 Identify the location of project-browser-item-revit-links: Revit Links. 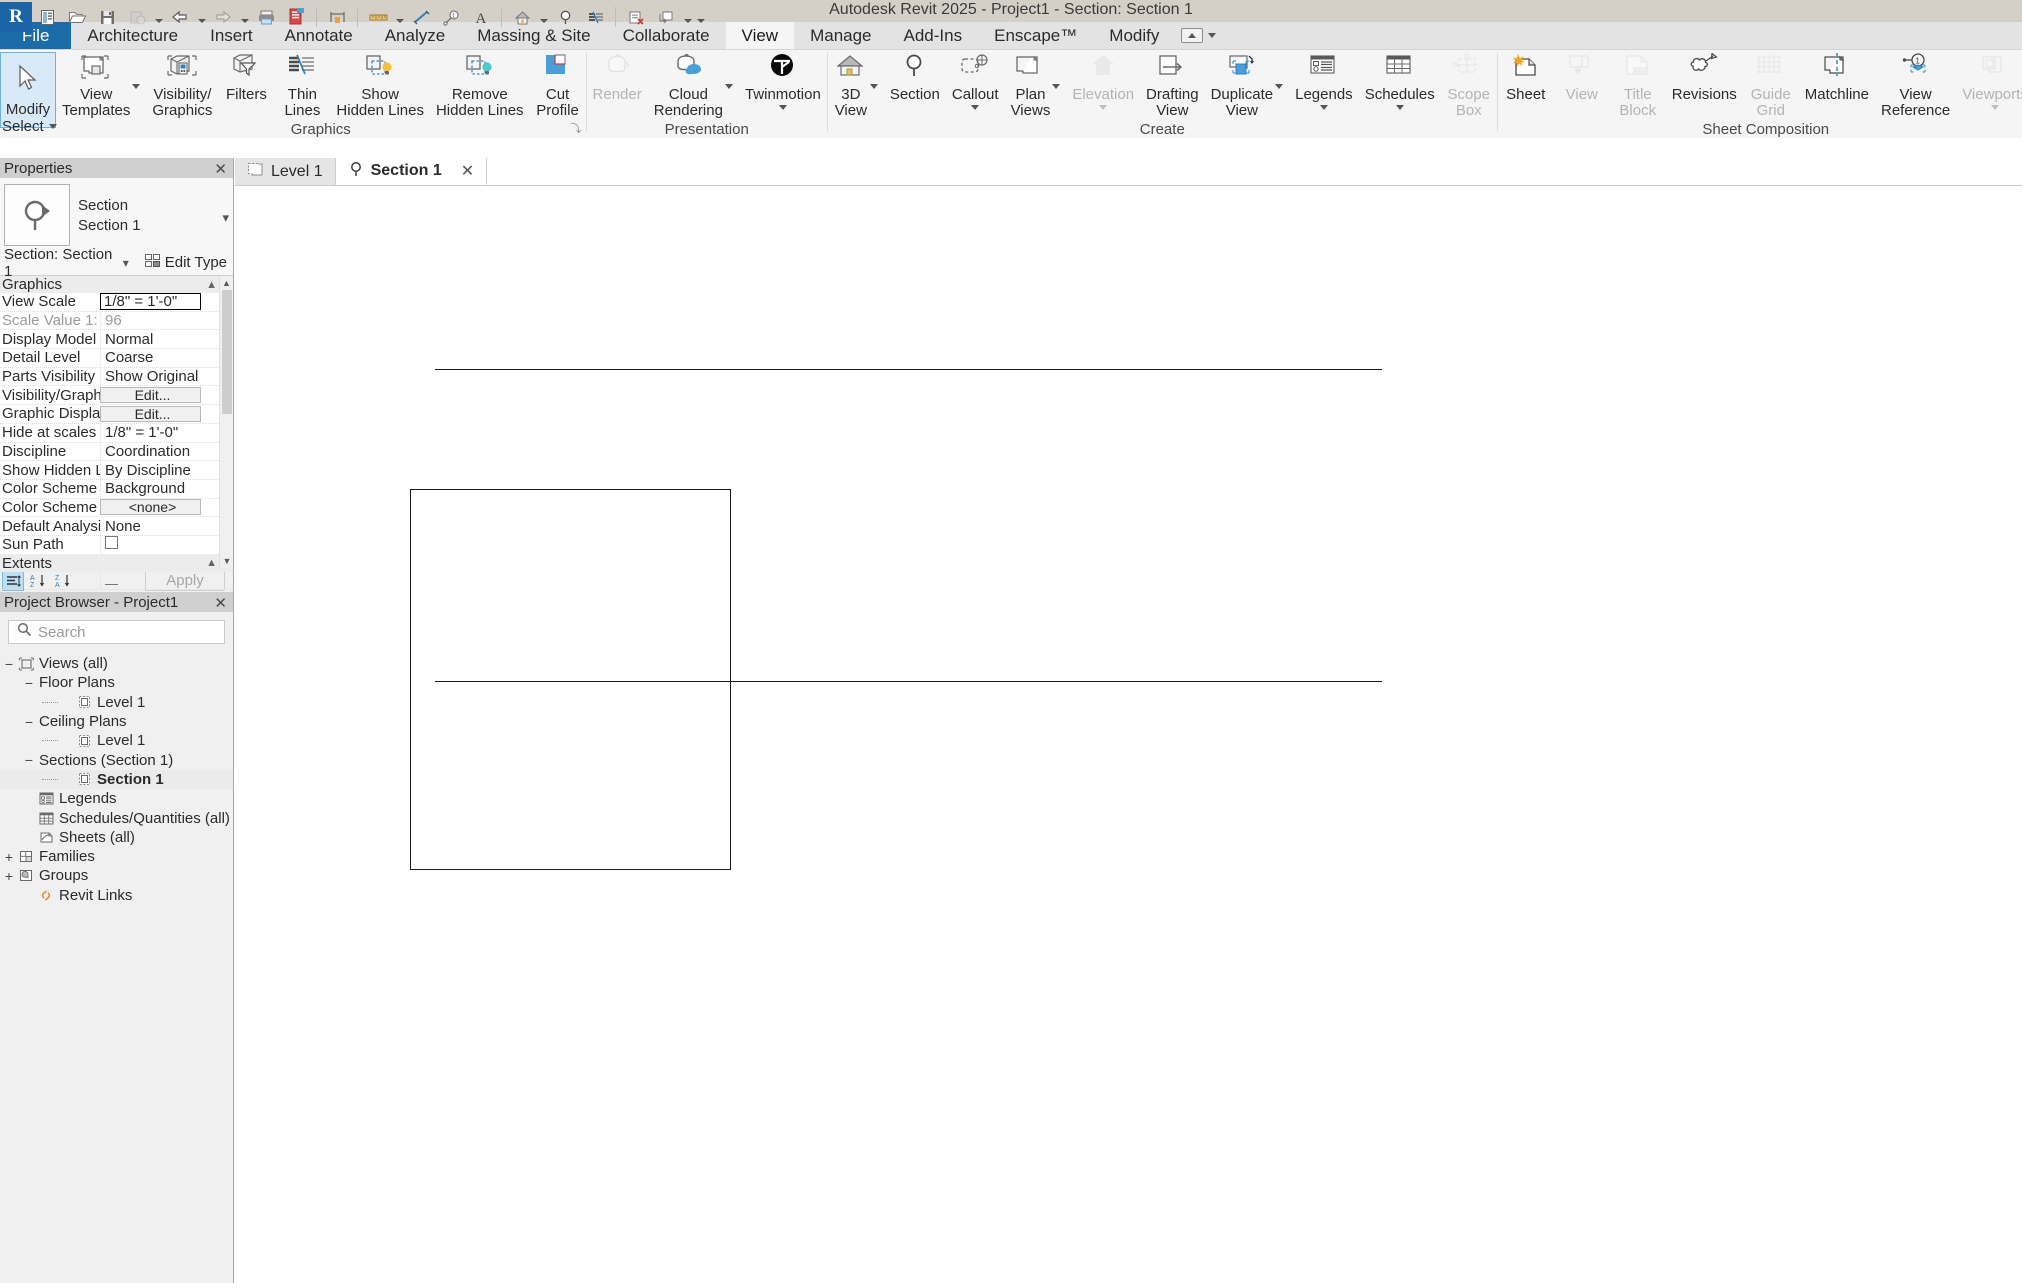
(116, 895).